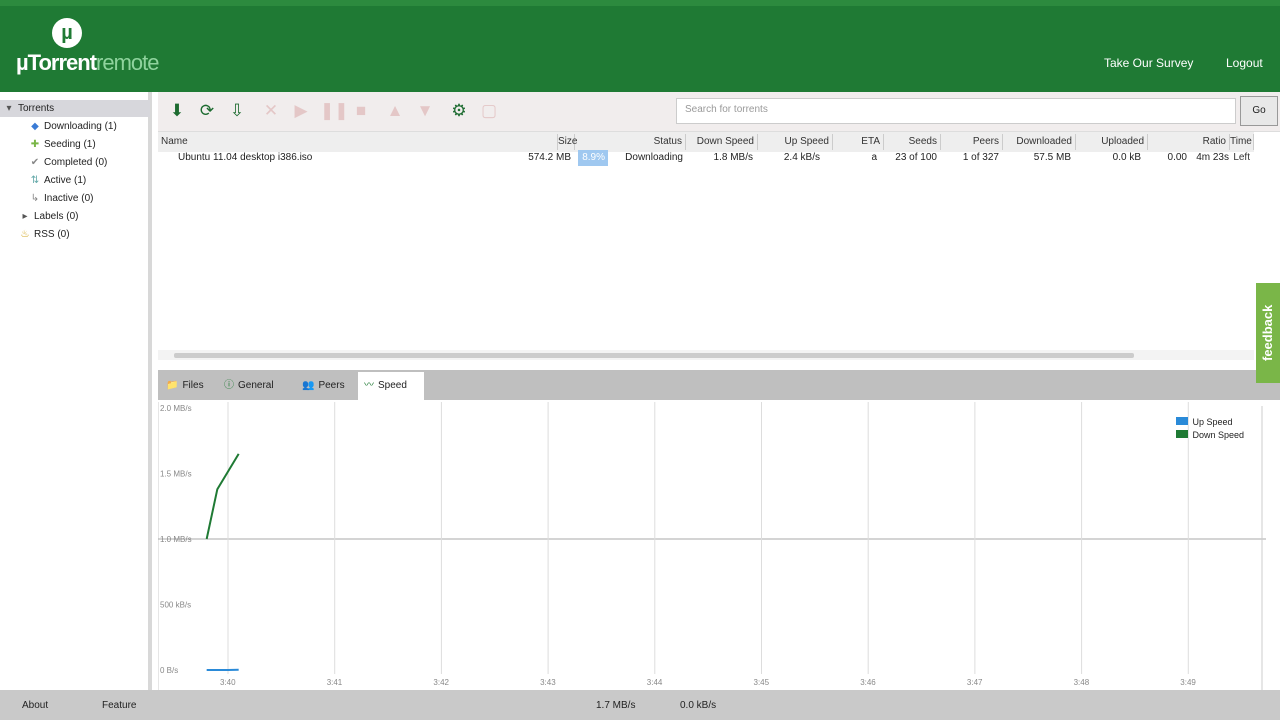  I want to click on legend-item: Up Speed, so click(1210, 422).